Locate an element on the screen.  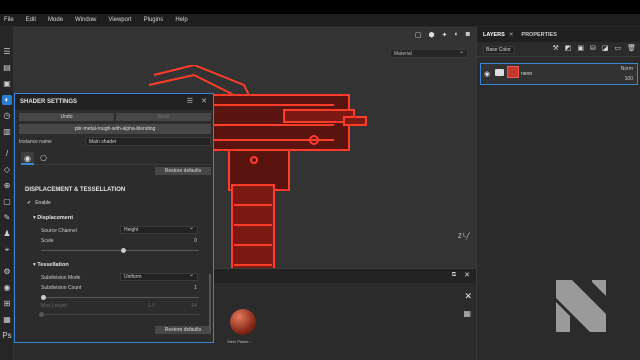
scale-slider-track is located at coordinates (120, 250).